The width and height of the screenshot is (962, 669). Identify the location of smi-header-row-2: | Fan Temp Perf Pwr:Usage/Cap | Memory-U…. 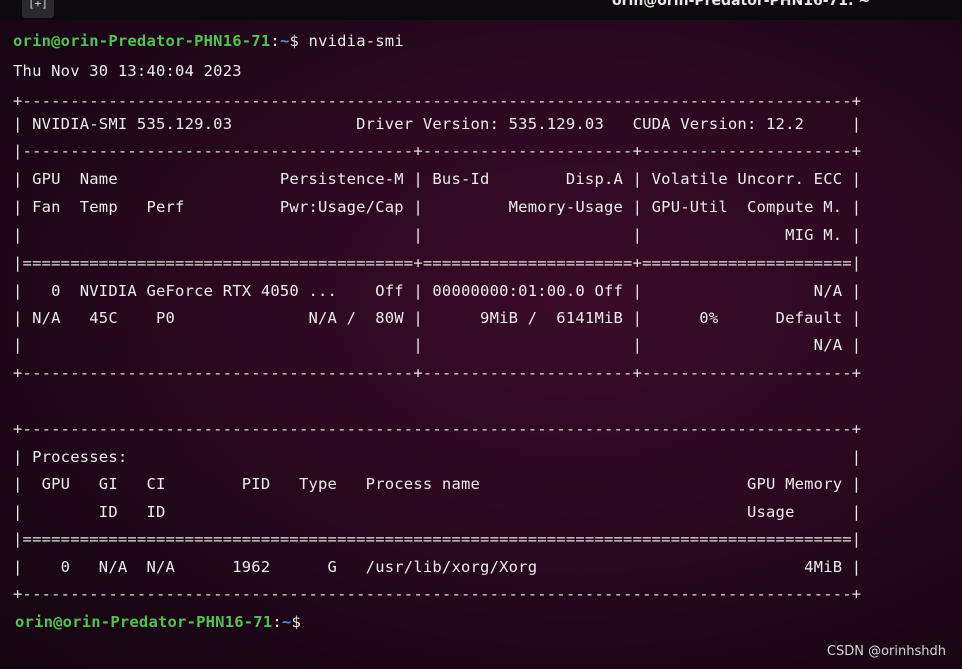
(437, 207).